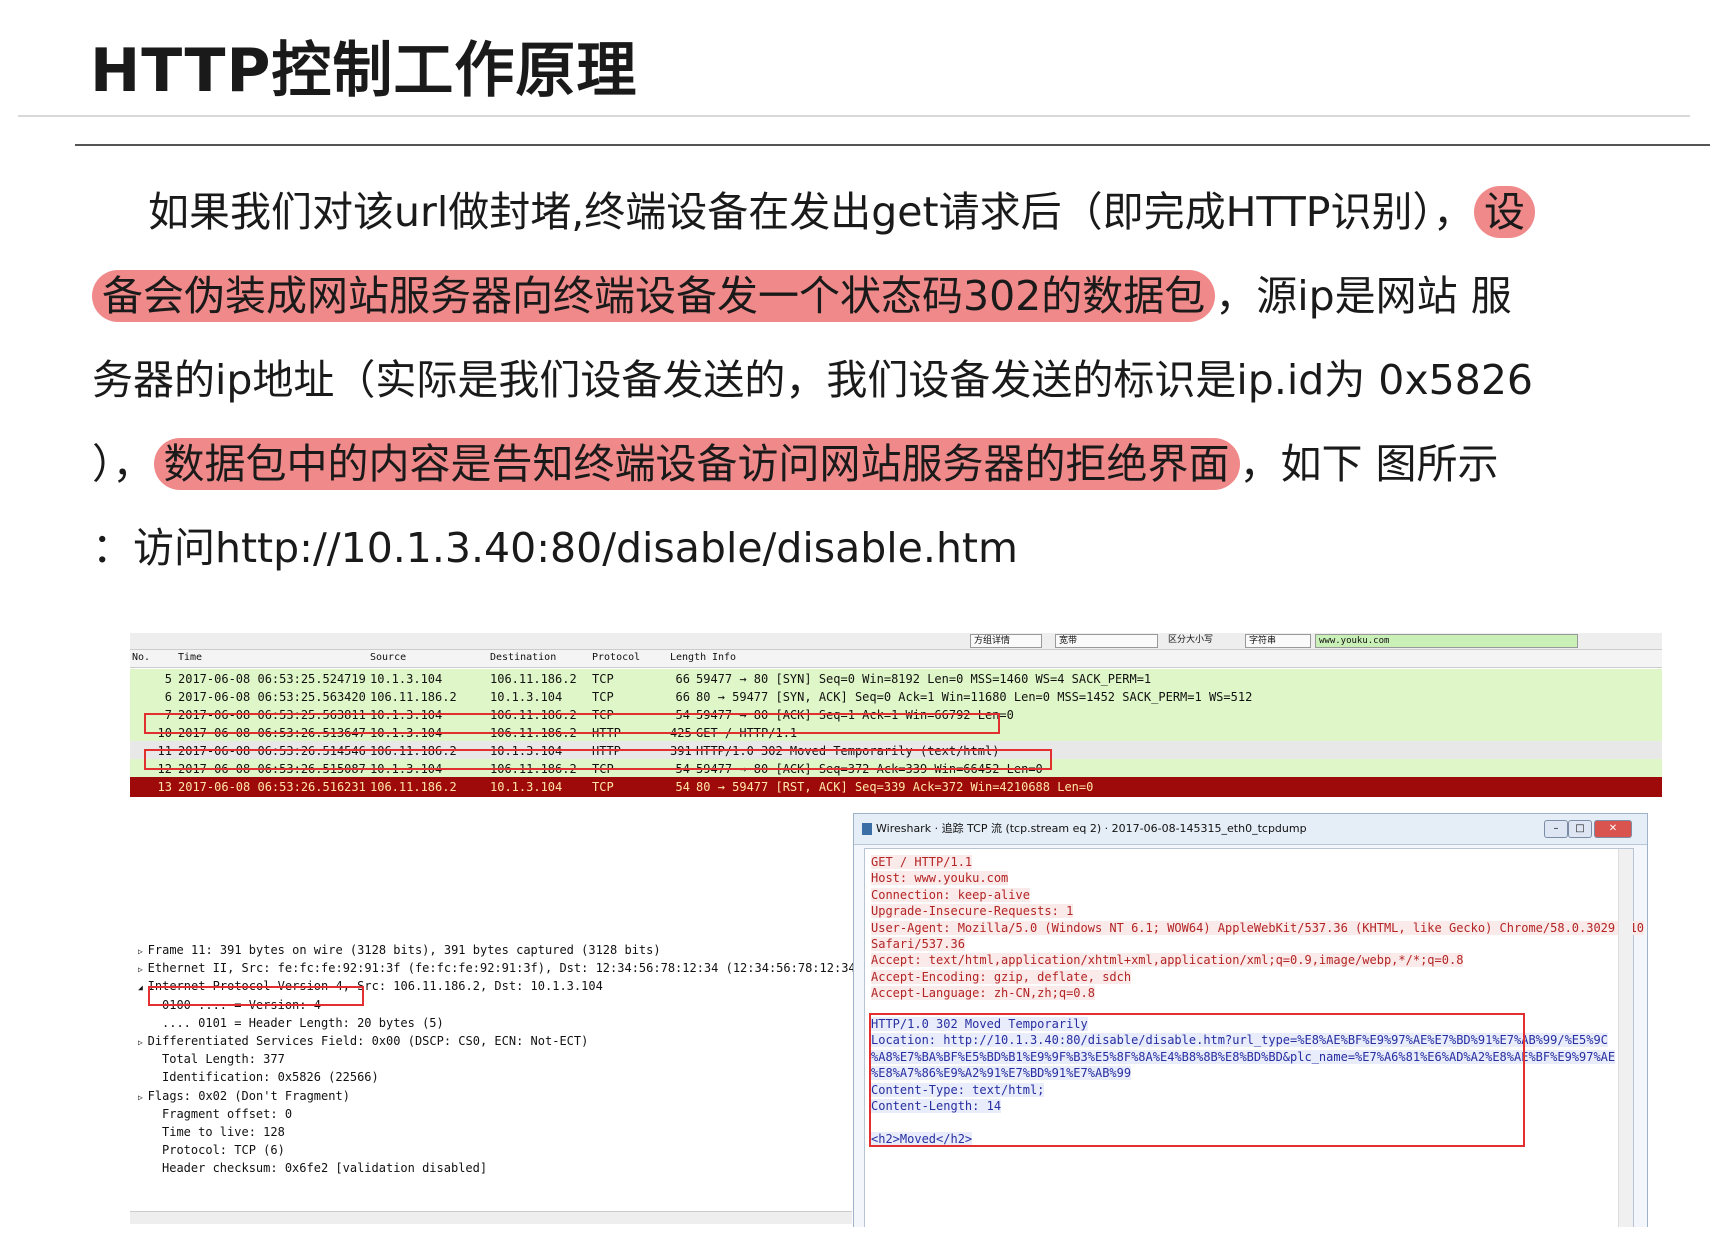 The width and height of the screenshot is (1728, 1238). I want to click on detail-line: Identification: 0x5826 (22566), so click(270, 1077).